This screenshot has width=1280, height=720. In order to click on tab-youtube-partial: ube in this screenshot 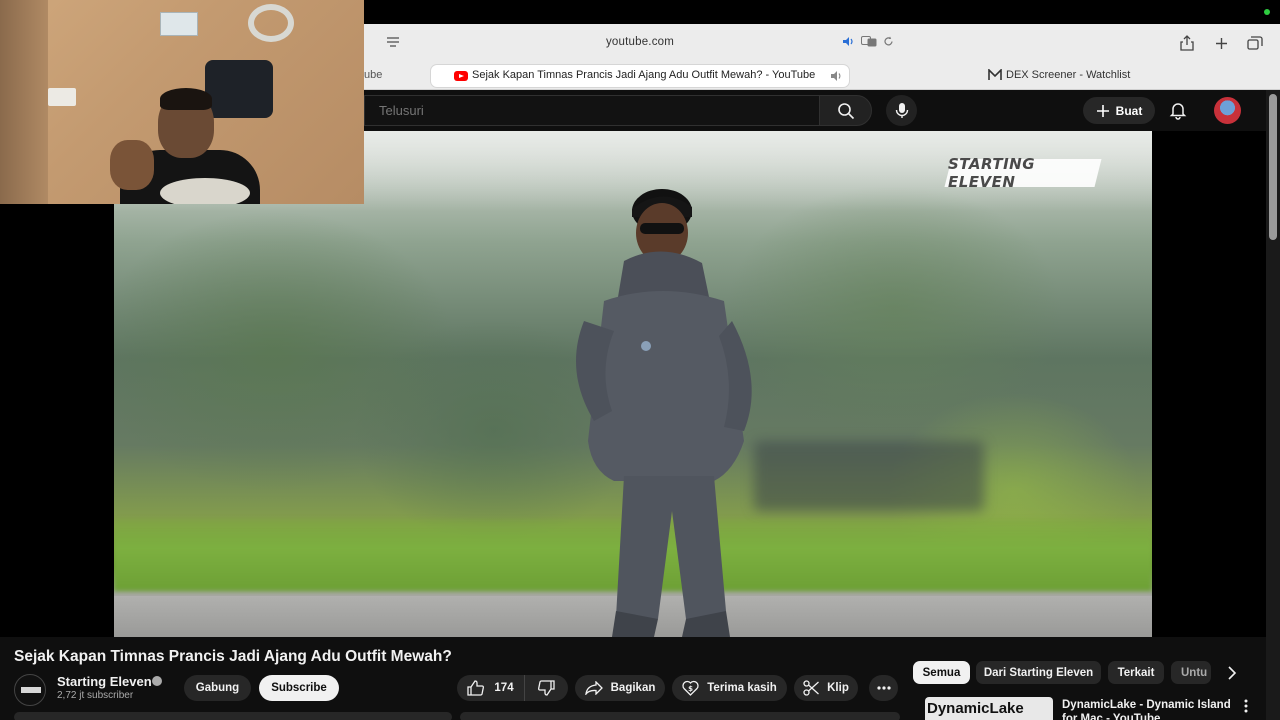, I will do `click(373, 75)`.